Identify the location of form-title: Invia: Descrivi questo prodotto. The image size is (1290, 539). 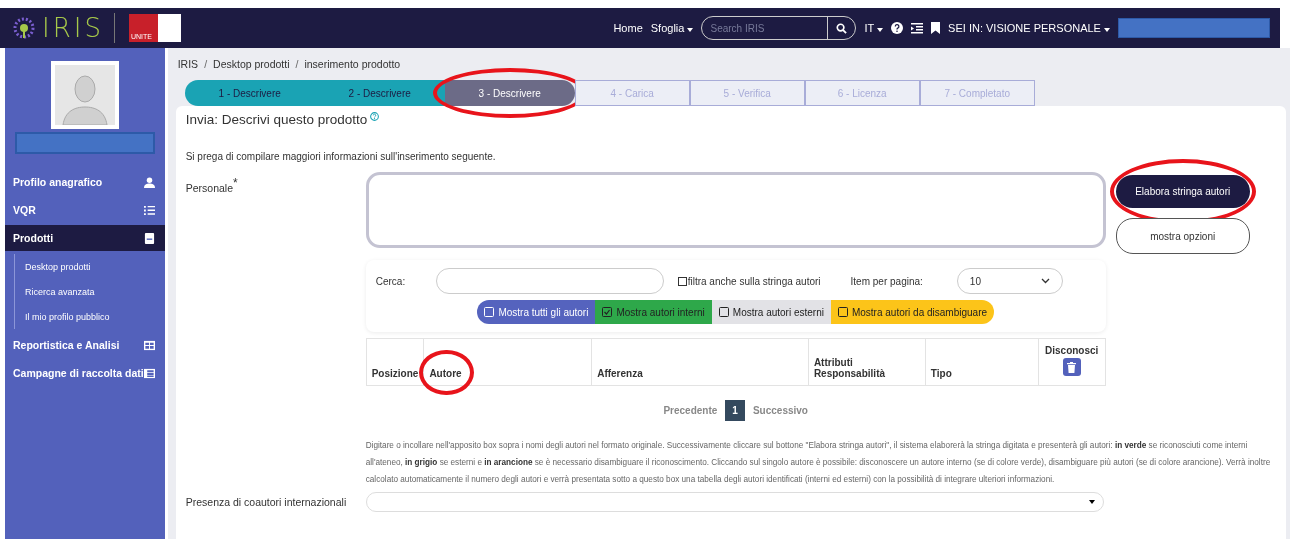
(276, 119).